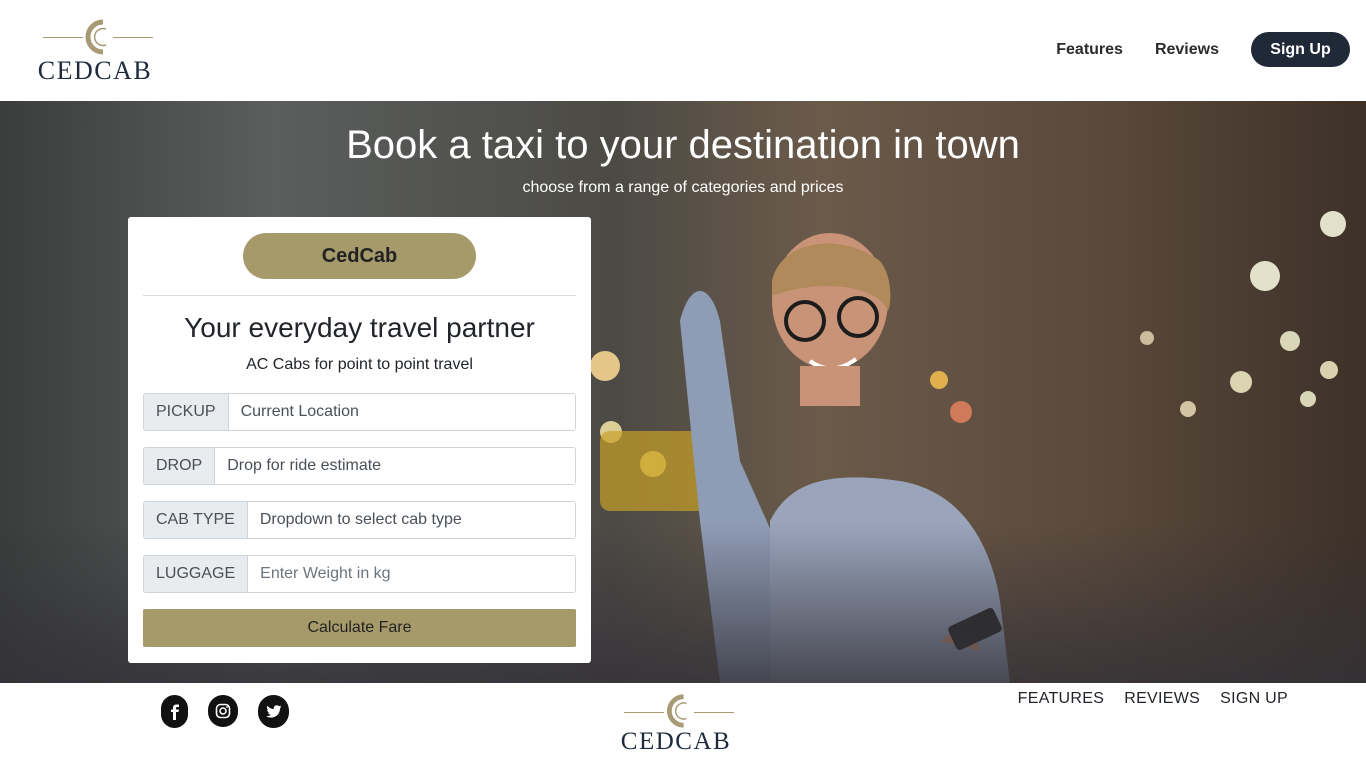  I want to click on calculate-fare-button: Calculate Fare, so click(359, 628).